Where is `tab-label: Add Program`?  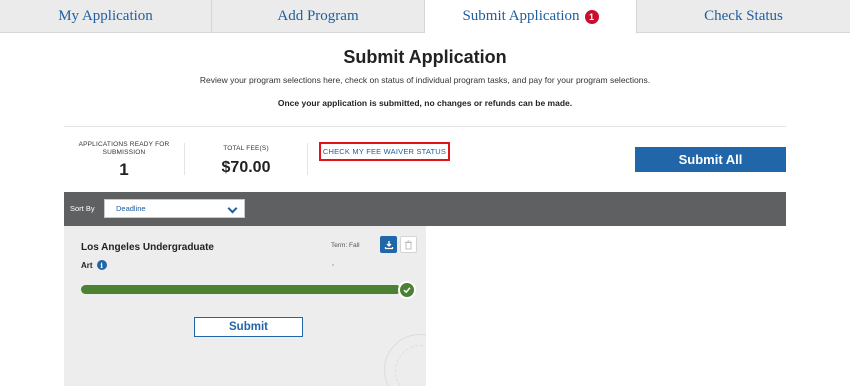 tab-label: Add Program is located at coordinates (318, 16).